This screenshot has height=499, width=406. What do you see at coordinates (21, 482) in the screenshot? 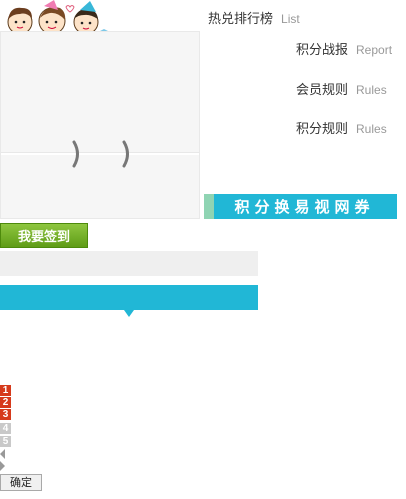
I see `confirm-button: 确定` at bounding box center [21, 482].